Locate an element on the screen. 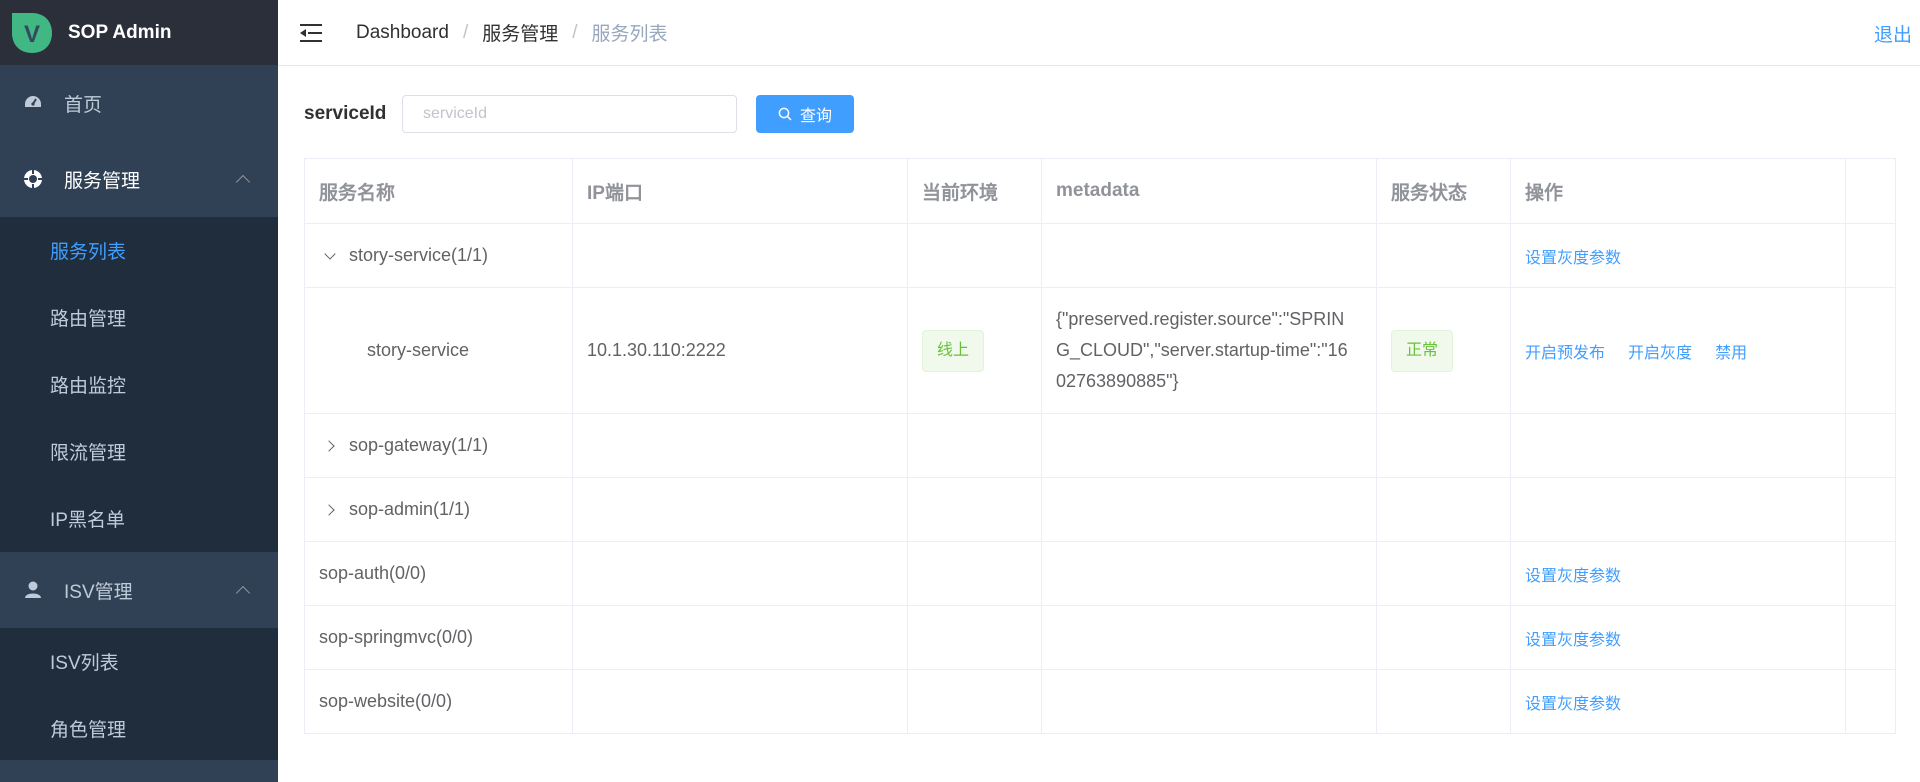  sidebar-item-home: 首页 is located at coordinates (139, 103).